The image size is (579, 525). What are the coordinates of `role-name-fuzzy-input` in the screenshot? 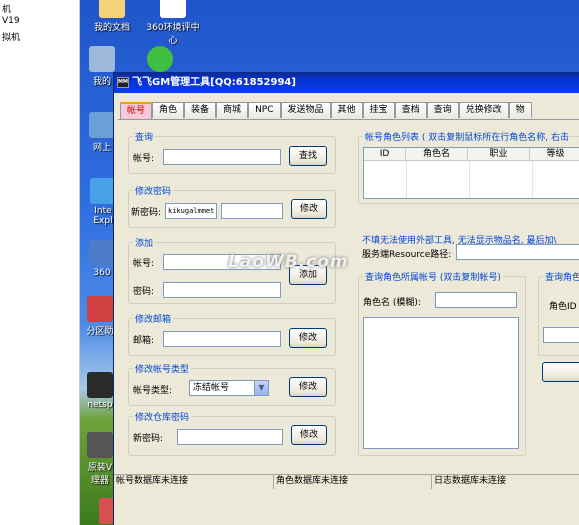 It's located at (476, 300).